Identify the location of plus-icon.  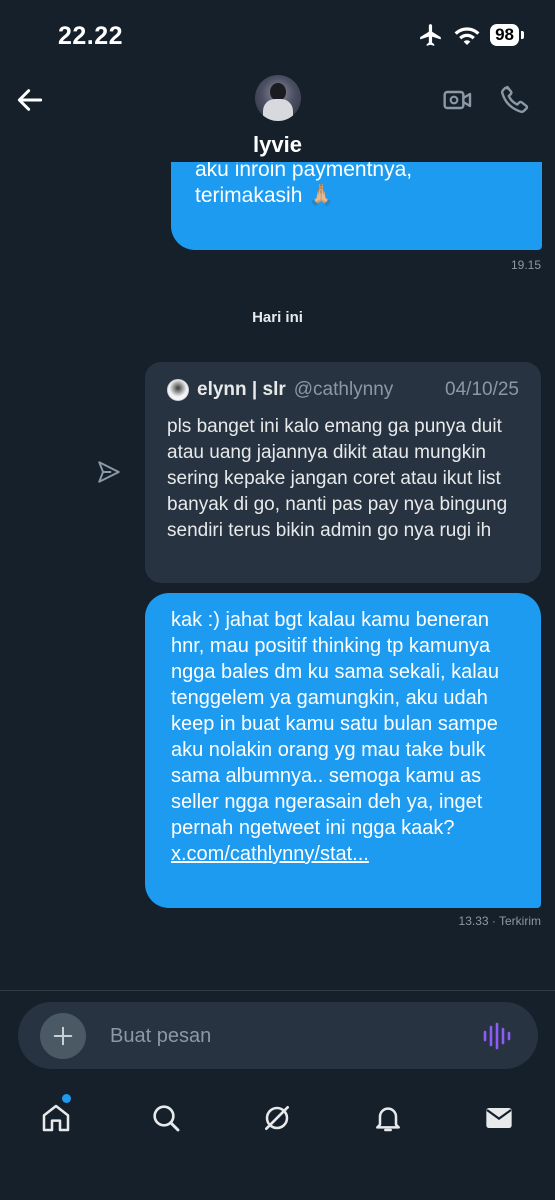
(63, 1036).